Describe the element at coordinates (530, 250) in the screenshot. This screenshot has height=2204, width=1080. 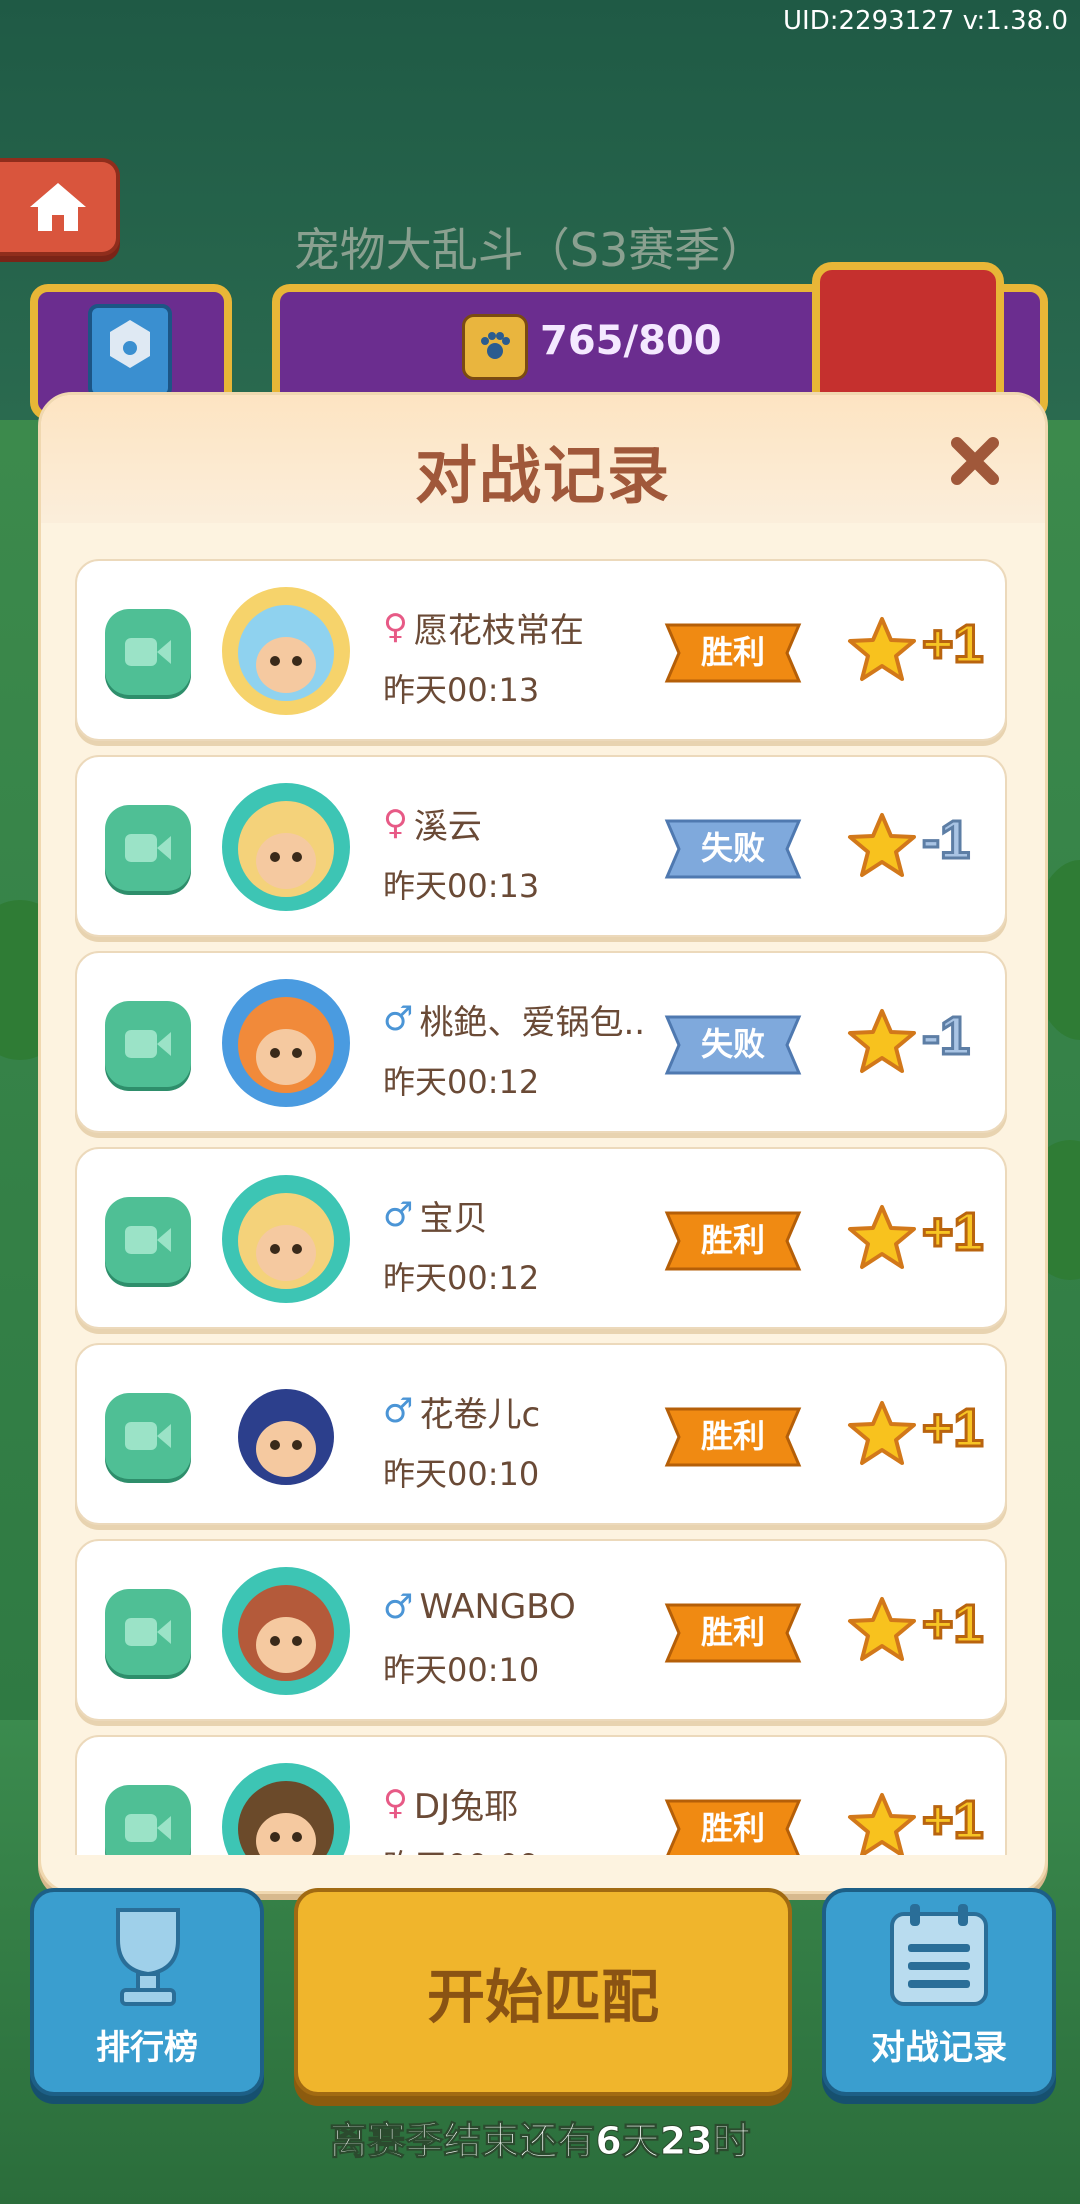
I see `season-title: 宠物大乱斗（S3赛季）` at that location.